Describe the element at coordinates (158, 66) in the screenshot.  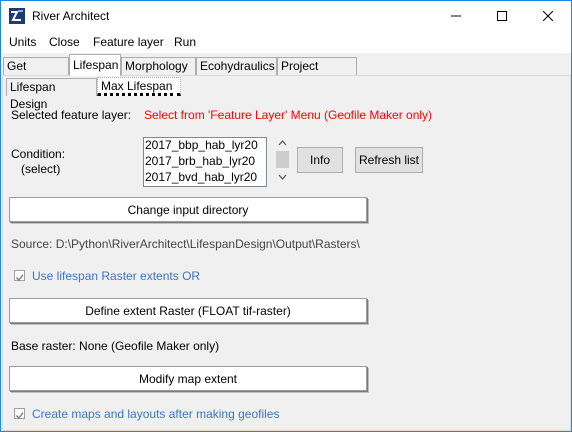
I see `tab-morphology: Morphology` at that location.